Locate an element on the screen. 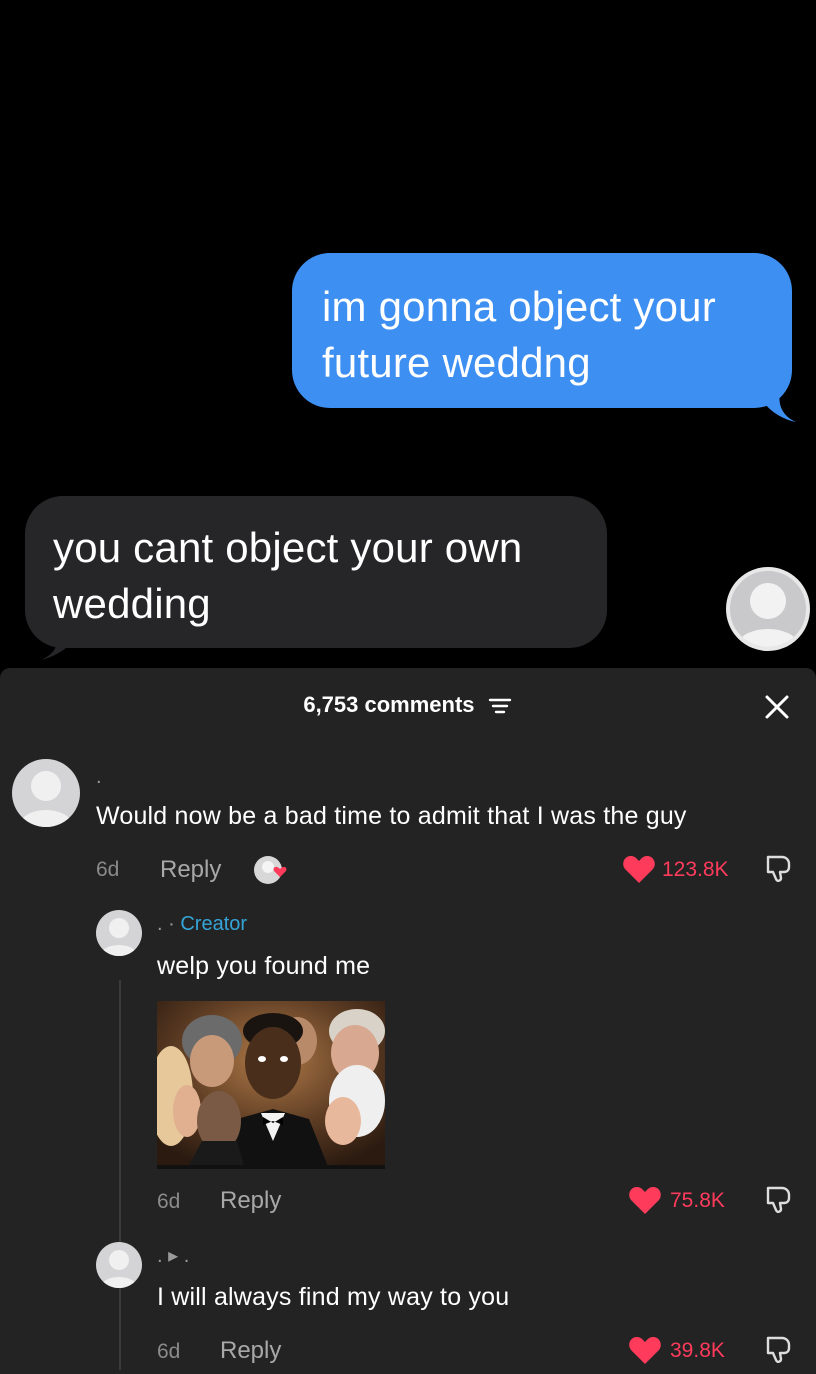 This screenshot has height=1374, width=816. reply-username: . · Creator is located at coordinates (202, 924).